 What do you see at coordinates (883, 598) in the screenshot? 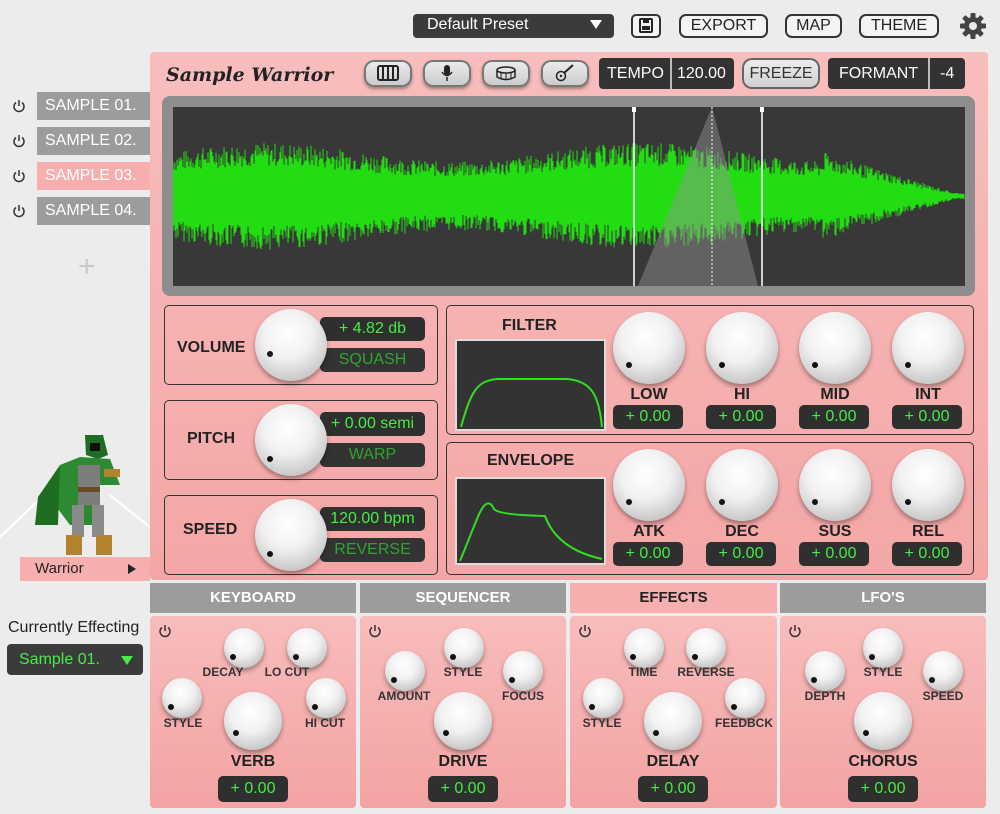
I see `tab-lfos: LFO'S` at bounding box center [883, 598].